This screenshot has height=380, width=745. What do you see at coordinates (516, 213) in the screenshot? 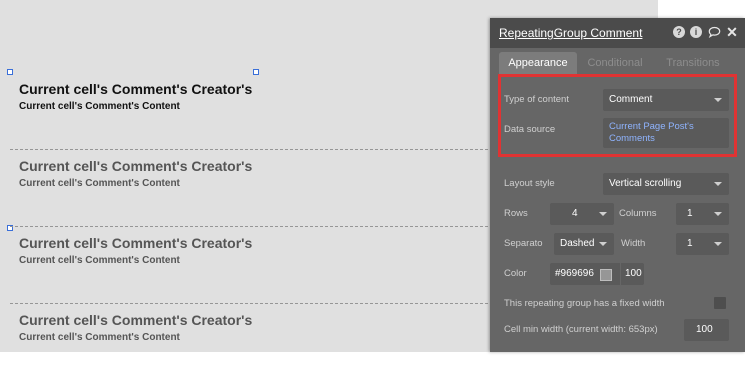
I see `rows-label: Rows` at bounding box center [516, 213].